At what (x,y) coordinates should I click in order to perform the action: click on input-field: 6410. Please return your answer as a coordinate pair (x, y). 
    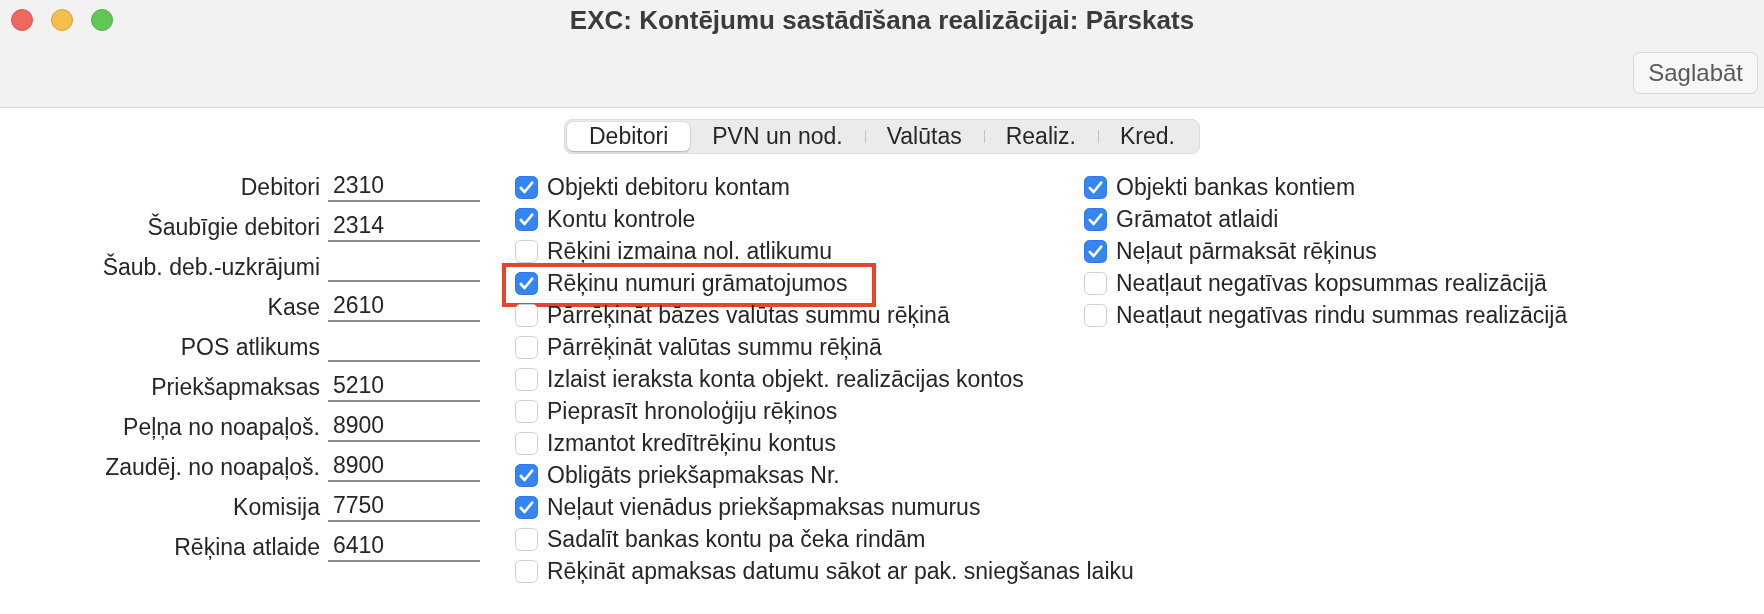
    Looking at the image, I should click on (404, 544).